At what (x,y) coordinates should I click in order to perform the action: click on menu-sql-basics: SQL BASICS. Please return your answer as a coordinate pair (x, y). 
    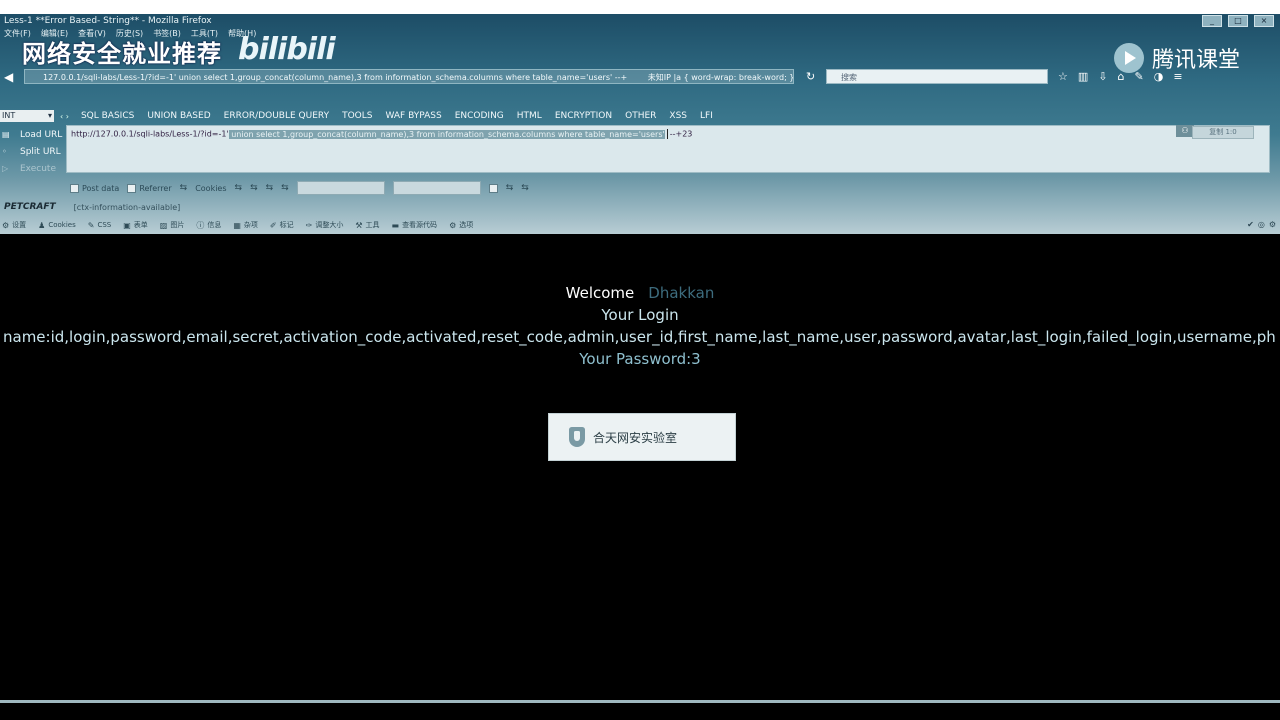
    Looking at the image, I should click on (107, 116).